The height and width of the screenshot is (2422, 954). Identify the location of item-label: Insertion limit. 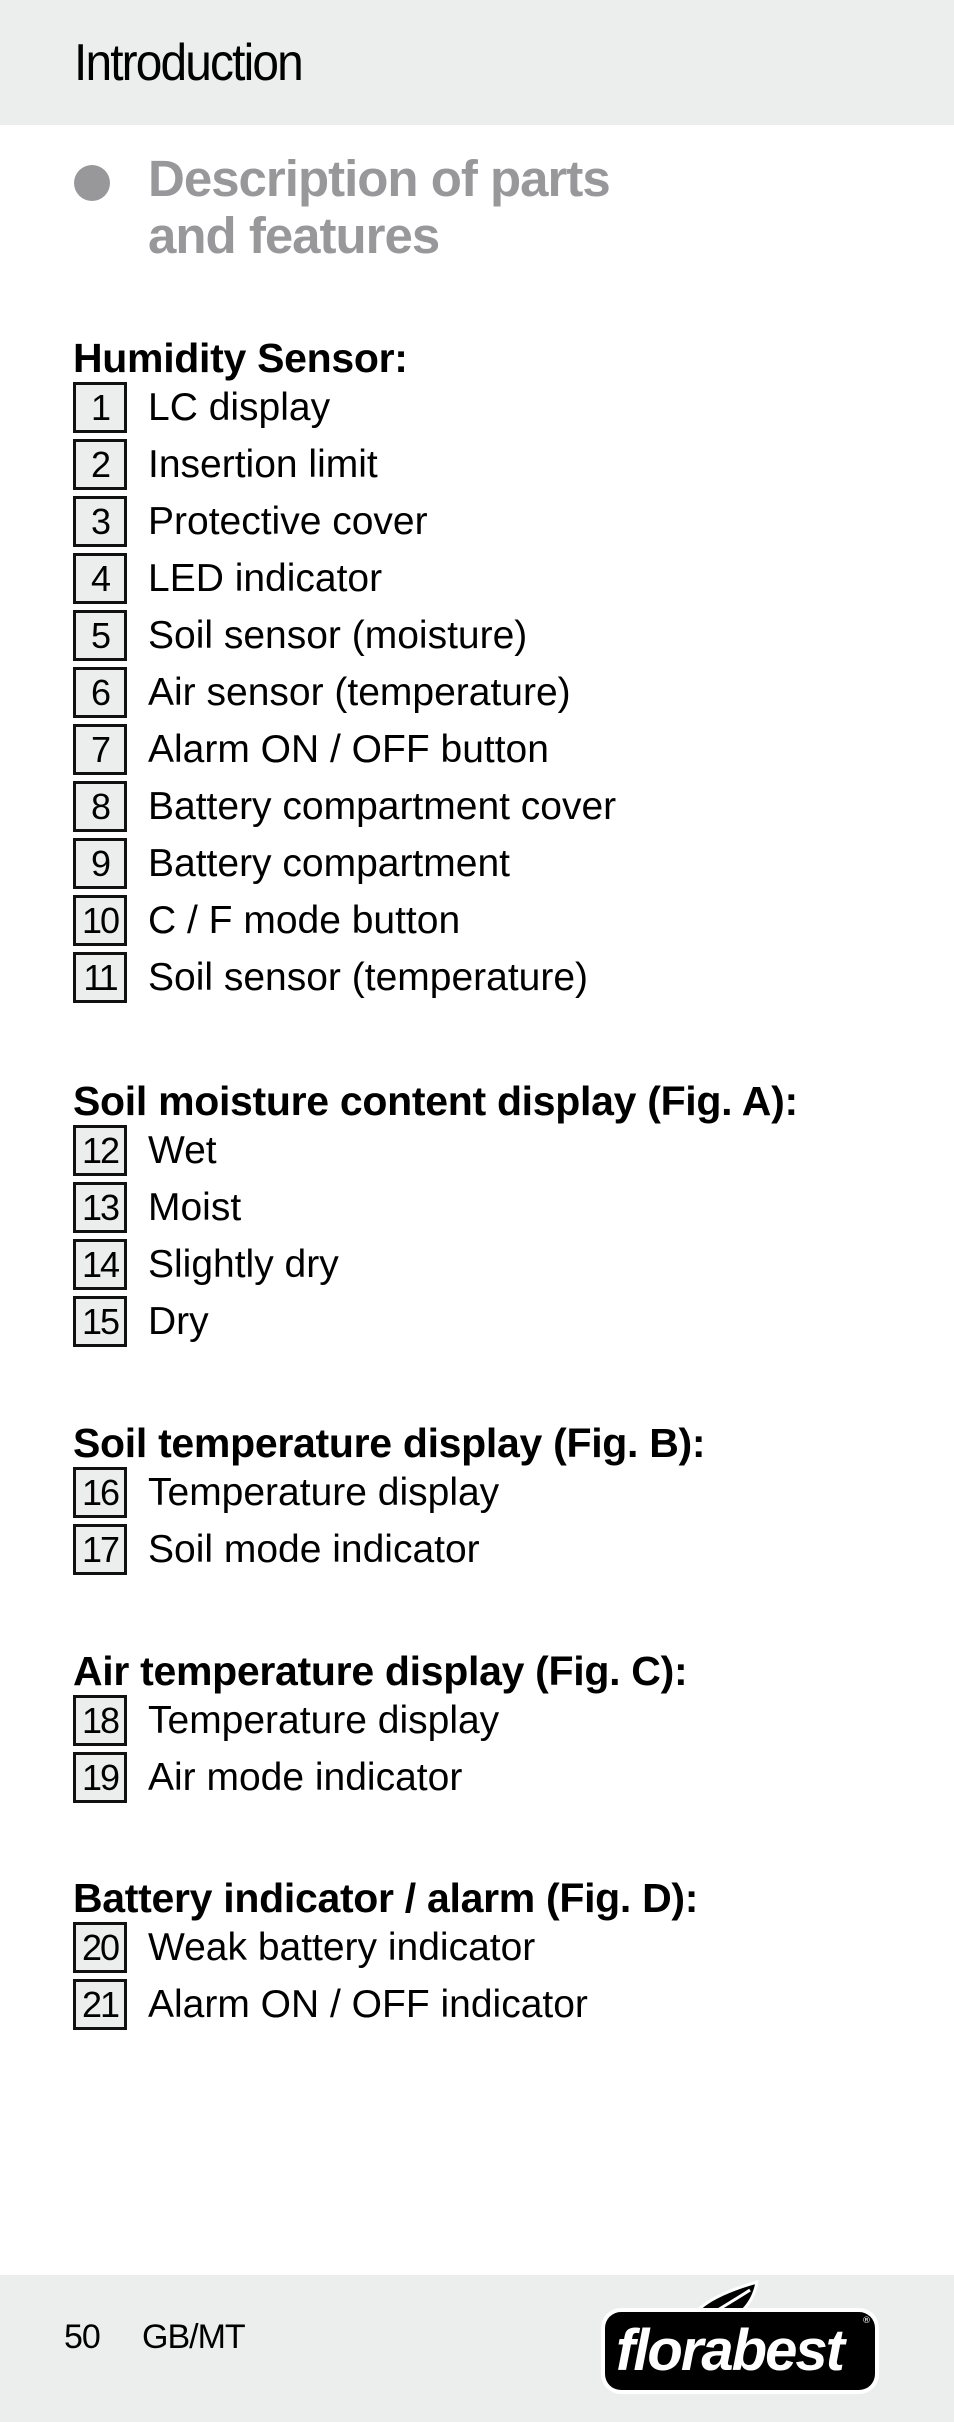
(263, 464).